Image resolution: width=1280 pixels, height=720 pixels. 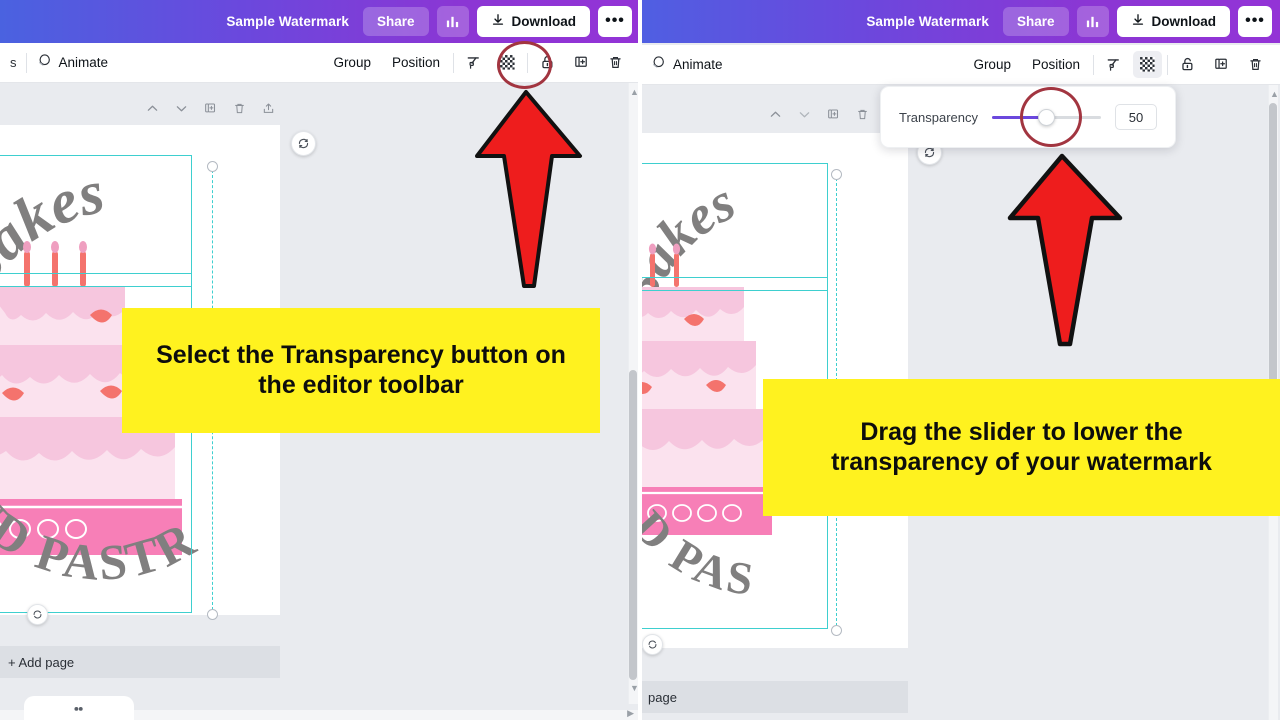 I want to click on selection-handle-bottom-left, so click(x=212, y=614).